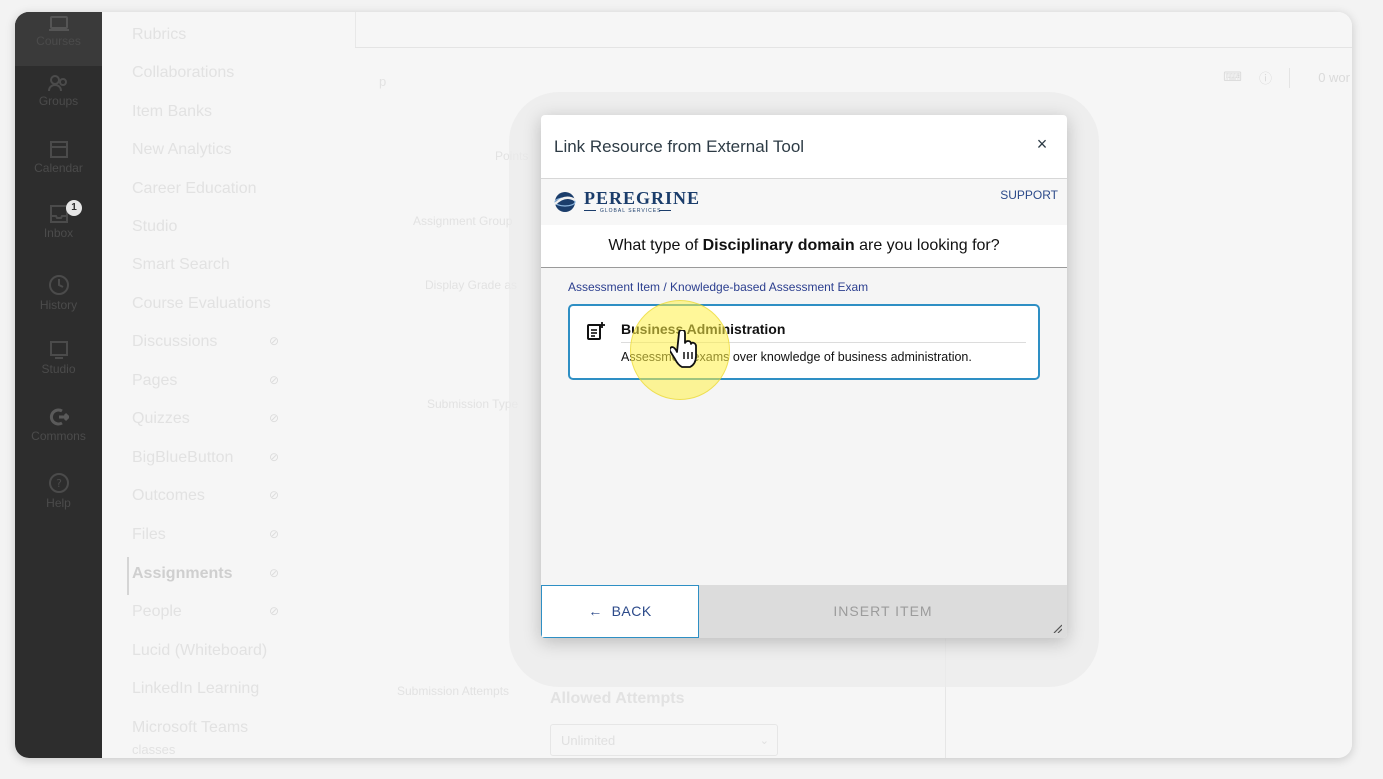  I want to click on commons-icon, so click(59, 417).